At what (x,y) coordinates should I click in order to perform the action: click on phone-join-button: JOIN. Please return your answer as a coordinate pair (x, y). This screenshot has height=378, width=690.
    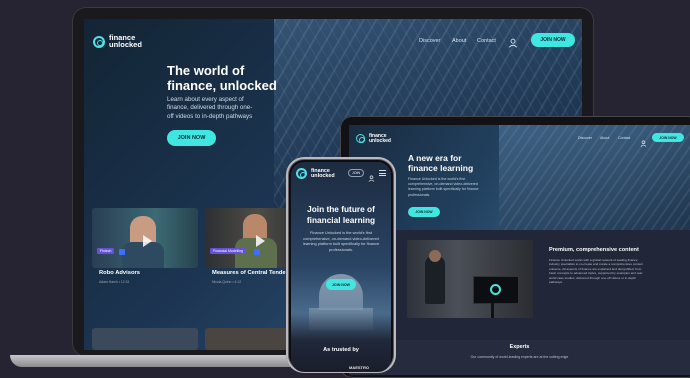
    Looking at the image, I should click on (356, 173).